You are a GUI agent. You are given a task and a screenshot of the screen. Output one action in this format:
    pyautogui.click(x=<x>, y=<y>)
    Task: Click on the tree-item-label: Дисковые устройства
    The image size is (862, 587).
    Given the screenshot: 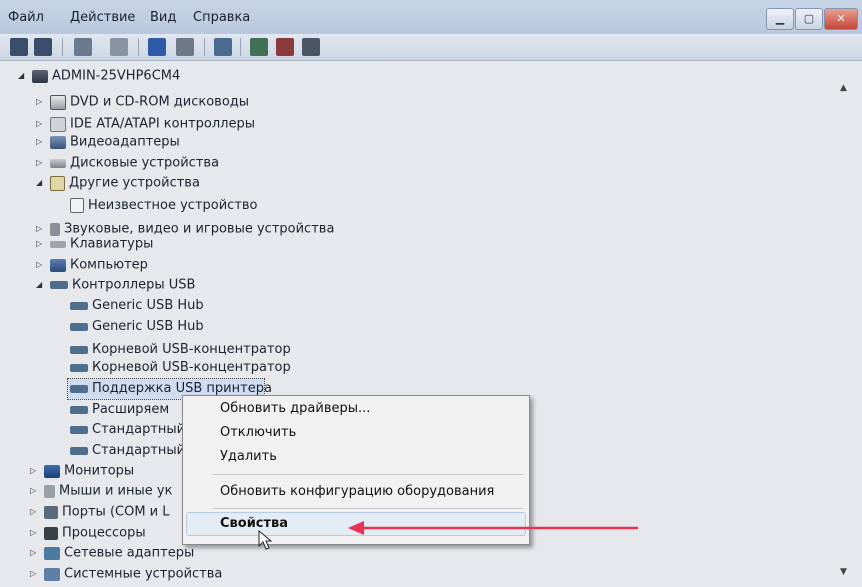 What is the action you would take?
    pyautogui.click(x=145, y=163)
    